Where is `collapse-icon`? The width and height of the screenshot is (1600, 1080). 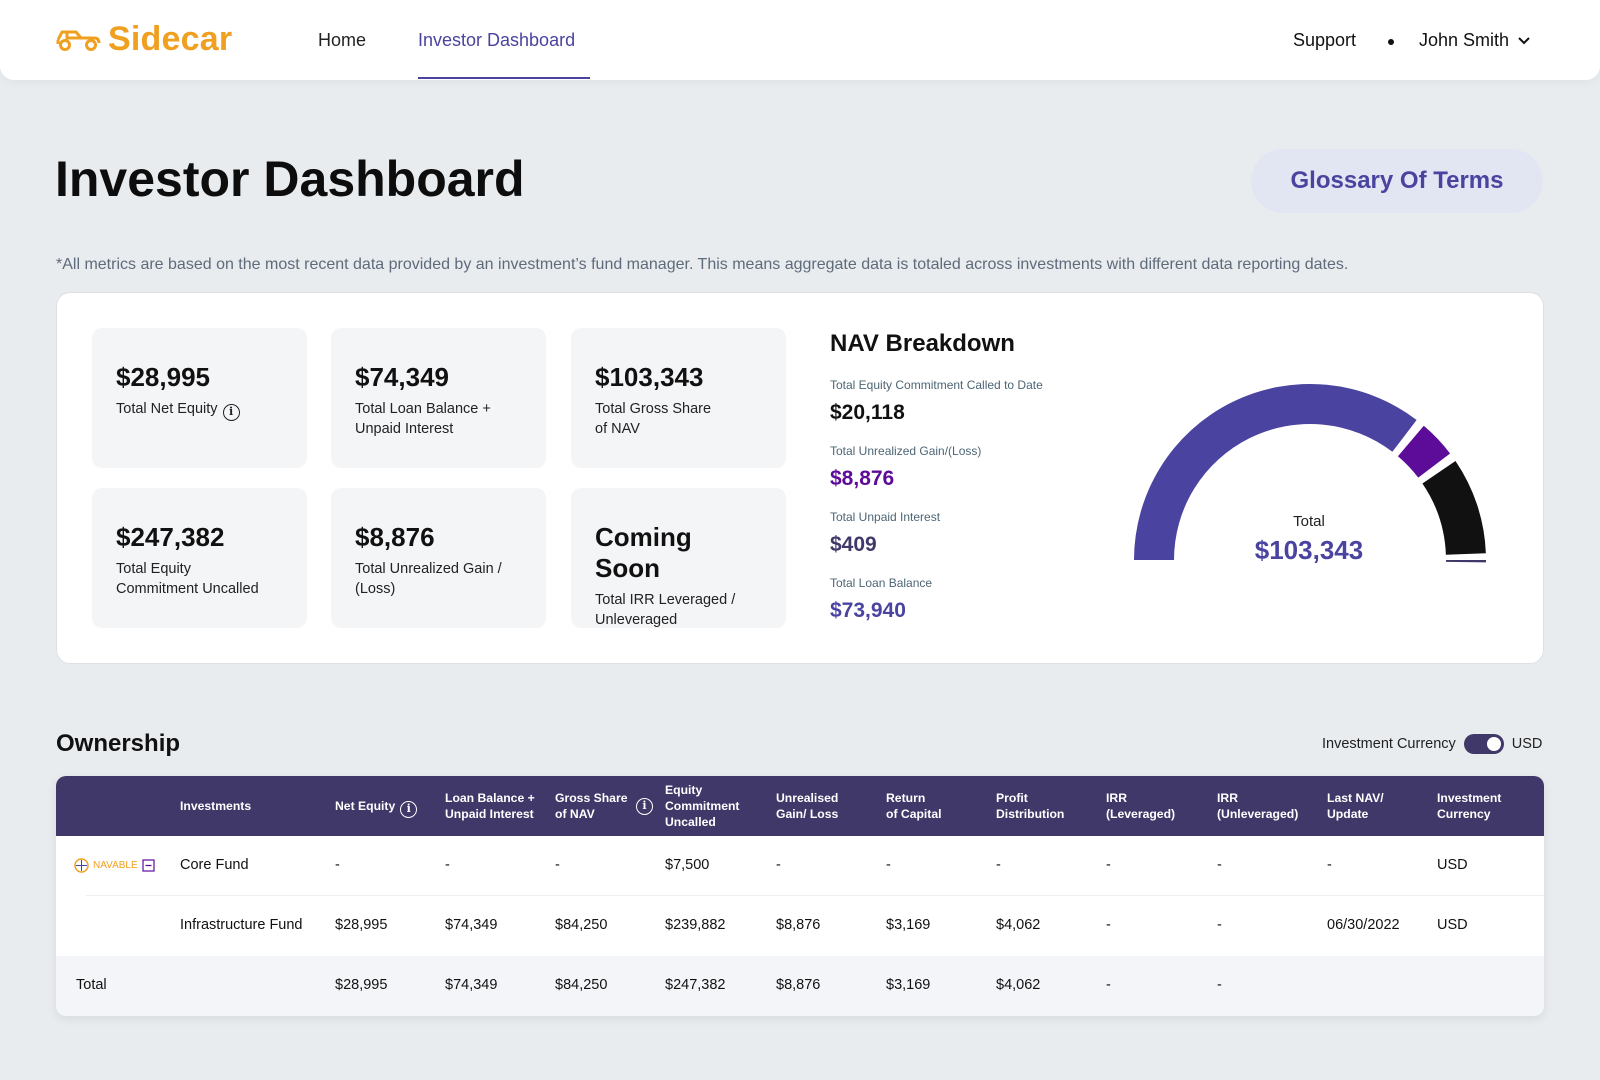
collapse-icon is located at coordinates (148, 865).